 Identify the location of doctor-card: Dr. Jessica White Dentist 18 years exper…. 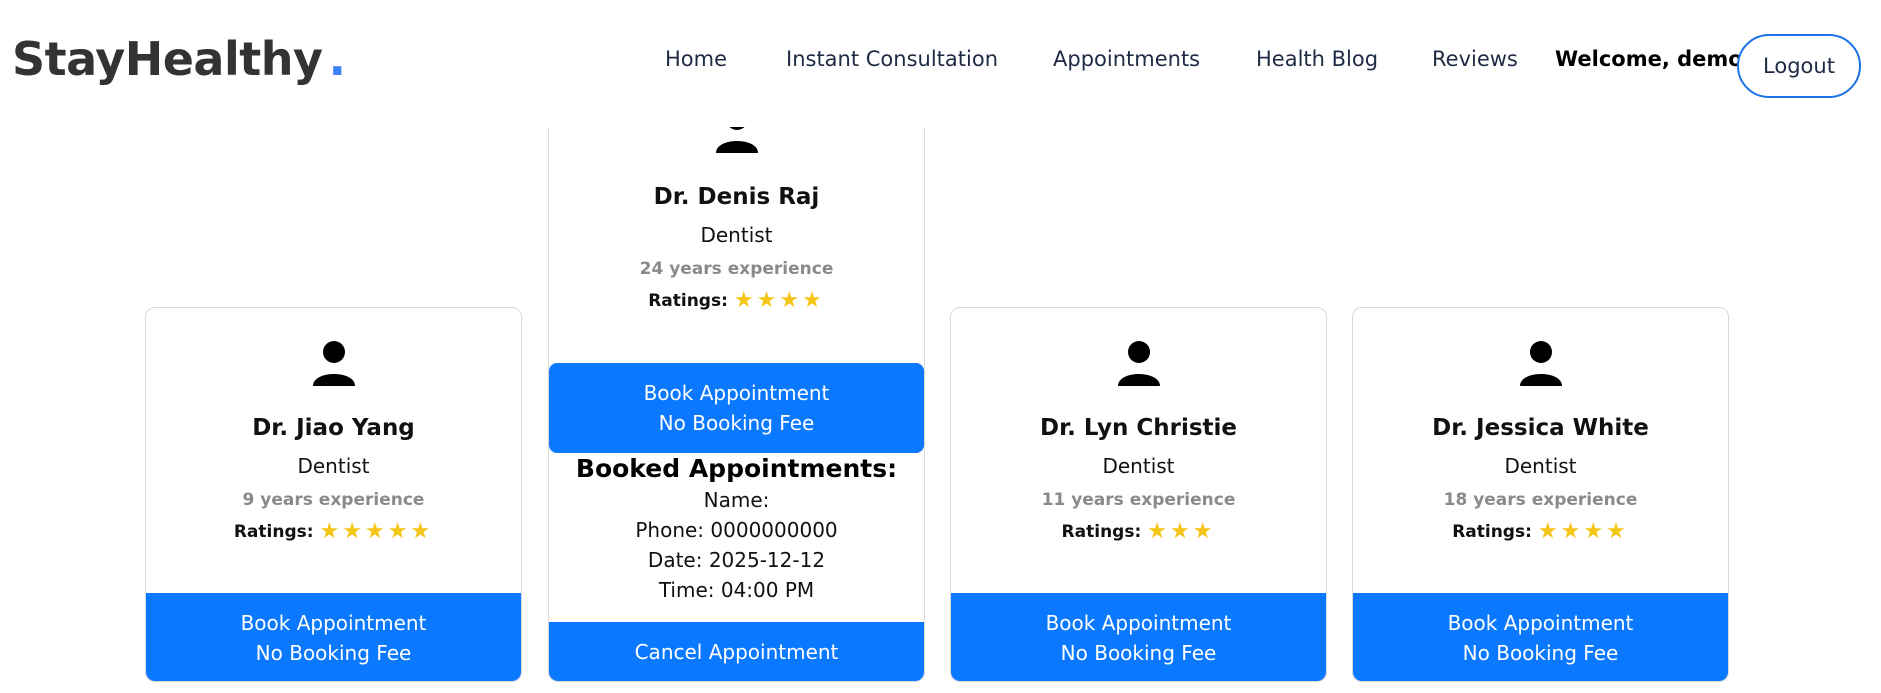
(1540, 494).